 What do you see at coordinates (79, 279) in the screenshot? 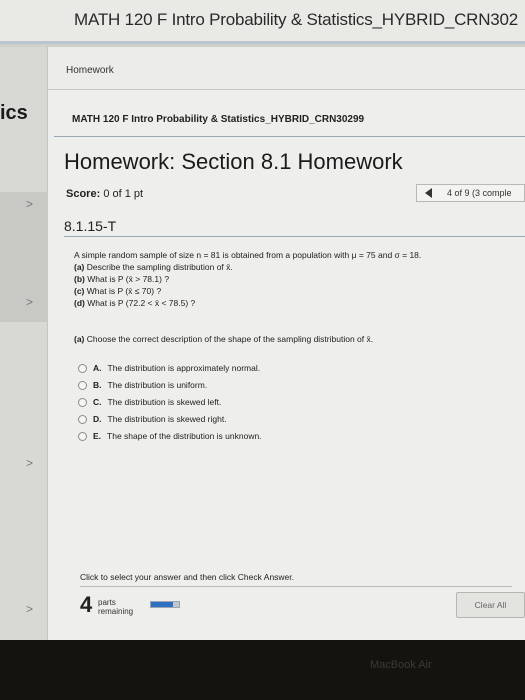
I see `part-label: (b)` at bounding box center [79, 279].